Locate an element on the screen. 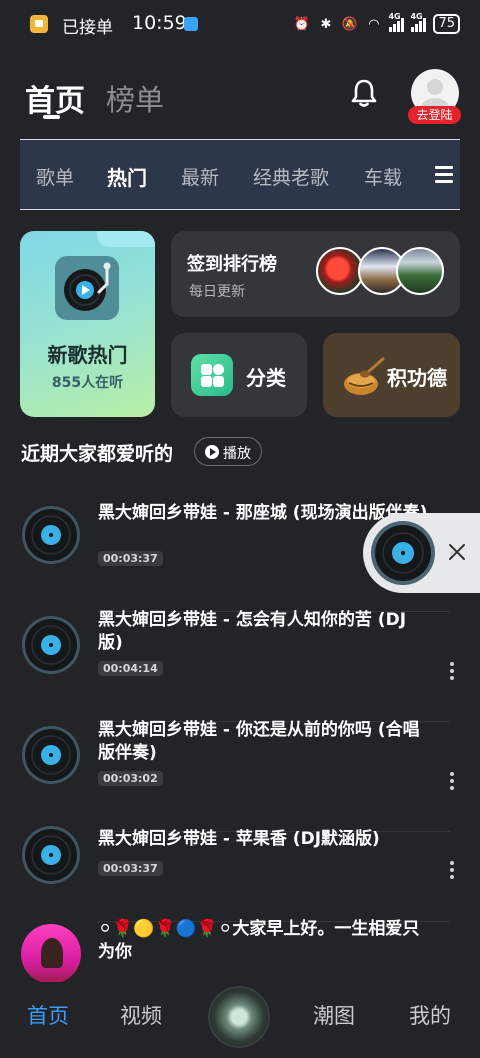  song-duration: 00:03:02 is located at coordinates (130, 778).